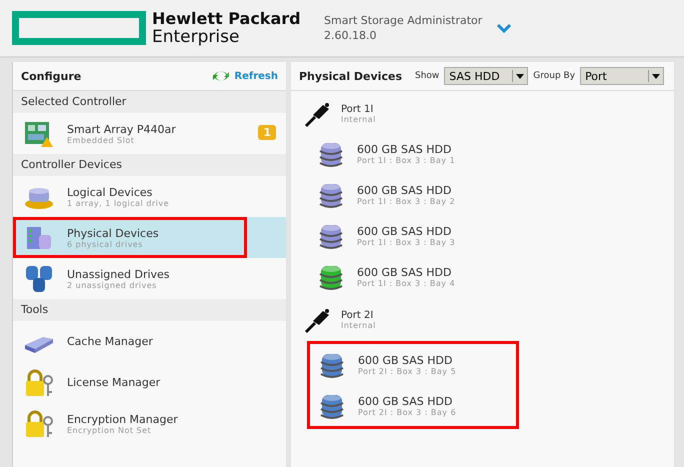  Describe the element at coordinates (149, 382) in the screenshot. I see `nav-item: License Manager` at that location.